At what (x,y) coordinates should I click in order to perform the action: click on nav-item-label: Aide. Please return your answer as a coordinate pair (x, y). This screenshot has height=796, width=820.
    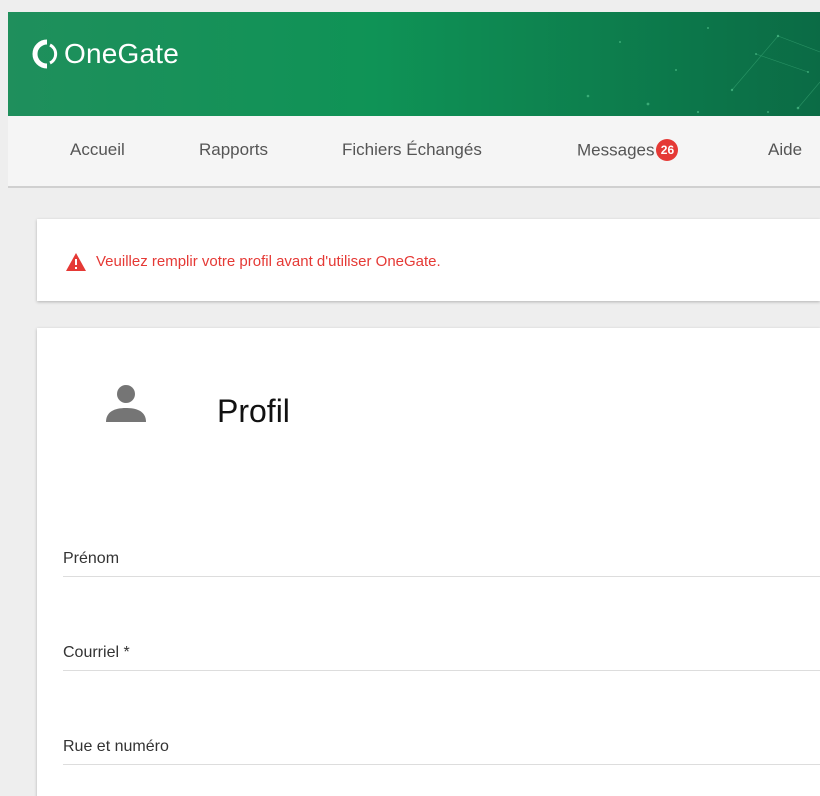
    Looking at the image, I should click on (785, 149).